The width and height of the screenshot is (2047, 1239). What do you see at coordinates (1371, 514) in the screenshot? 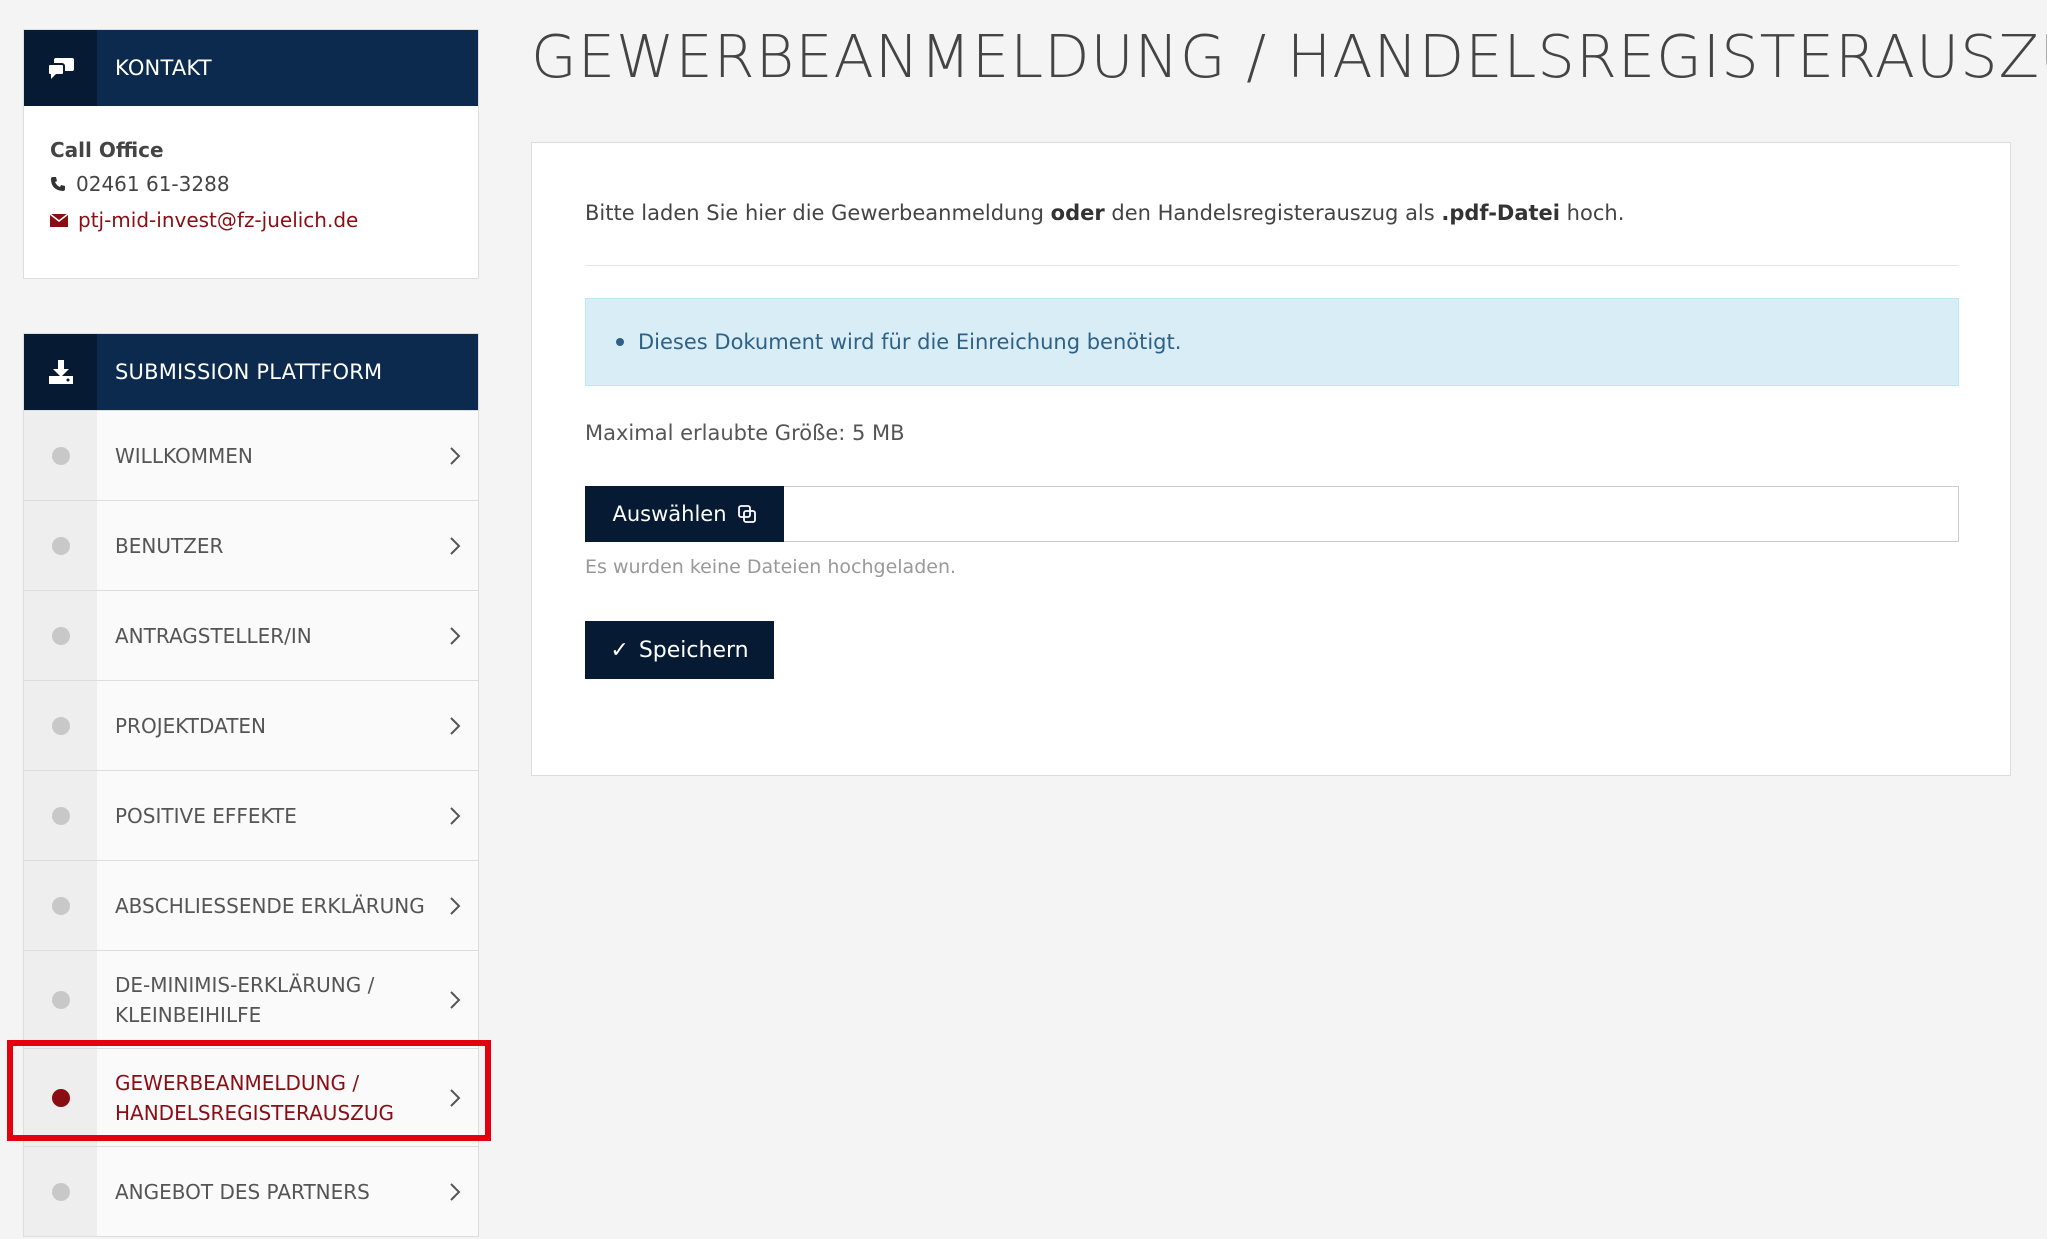
I see `file-name-field` at bounding box center [1371, 514].